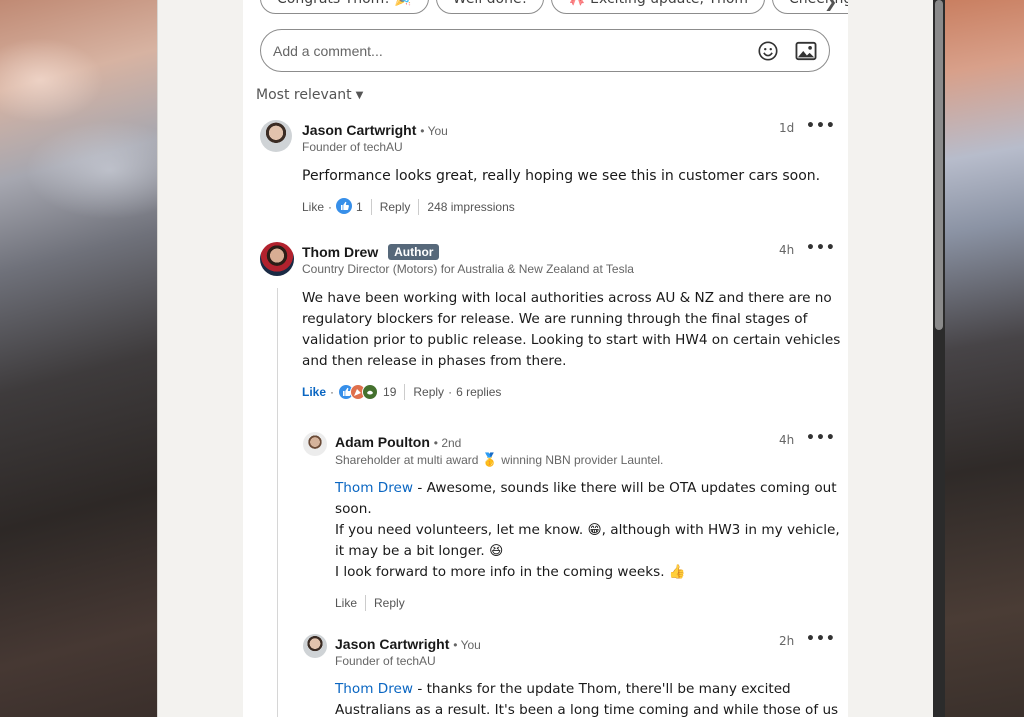  I want to click on impressions-count: 248 impressions, so click(470, 207).